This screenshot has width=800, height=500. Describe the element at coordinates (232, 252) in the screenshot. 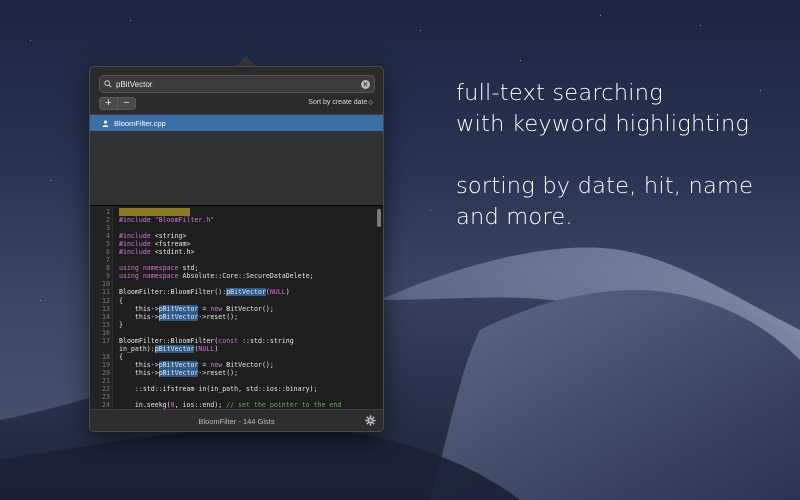

I see `code-line: 6 #include <stdint.h>` at that location.